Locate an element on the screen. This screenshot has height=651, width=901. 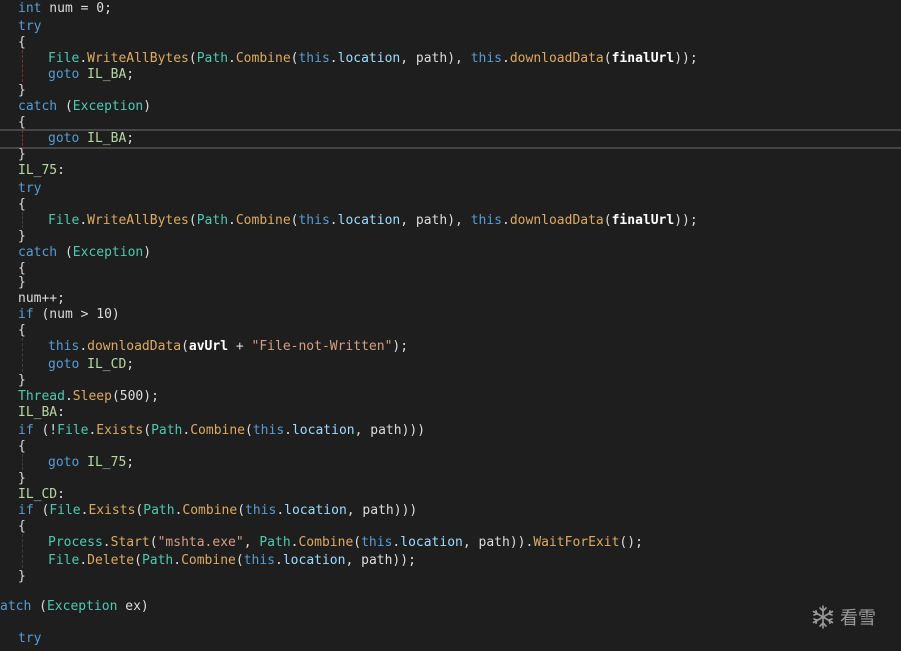
code-token: IL_CD is located at coordinates (107, 364).